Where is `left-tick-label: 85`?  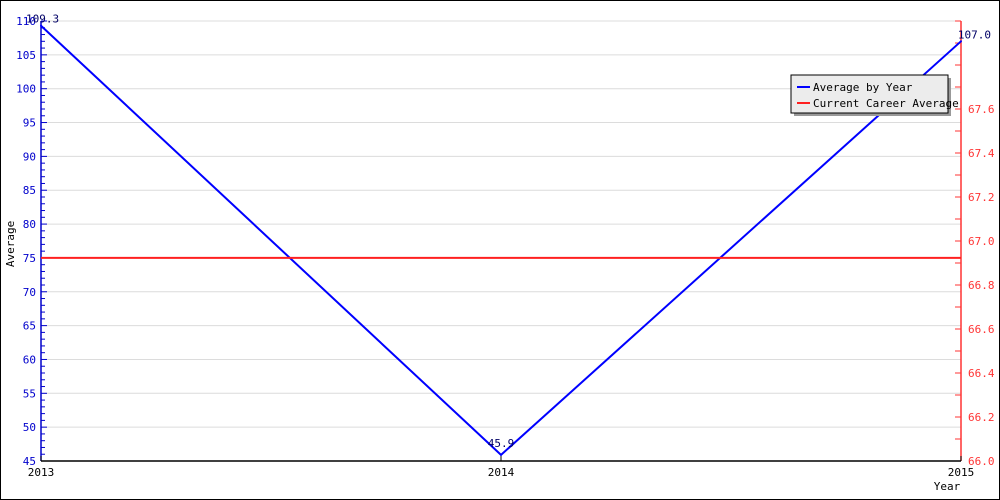 left-tick-label: 85 is located at coordinates (29, 190).